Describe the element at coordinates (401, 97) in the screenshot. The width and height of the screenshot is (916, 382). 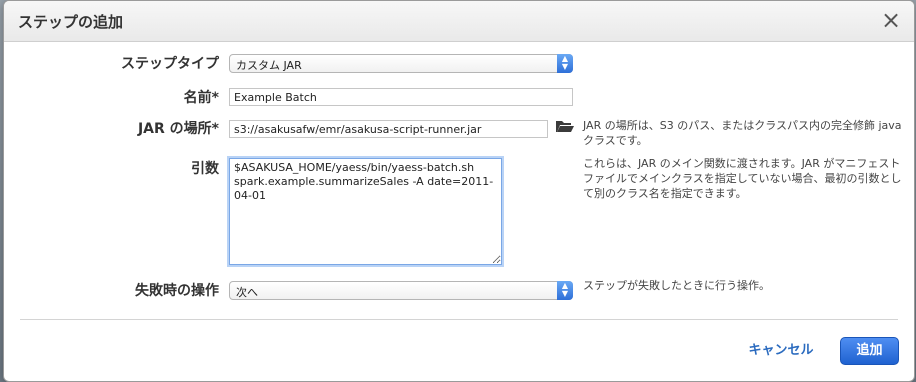
I see `name-input` at that location.